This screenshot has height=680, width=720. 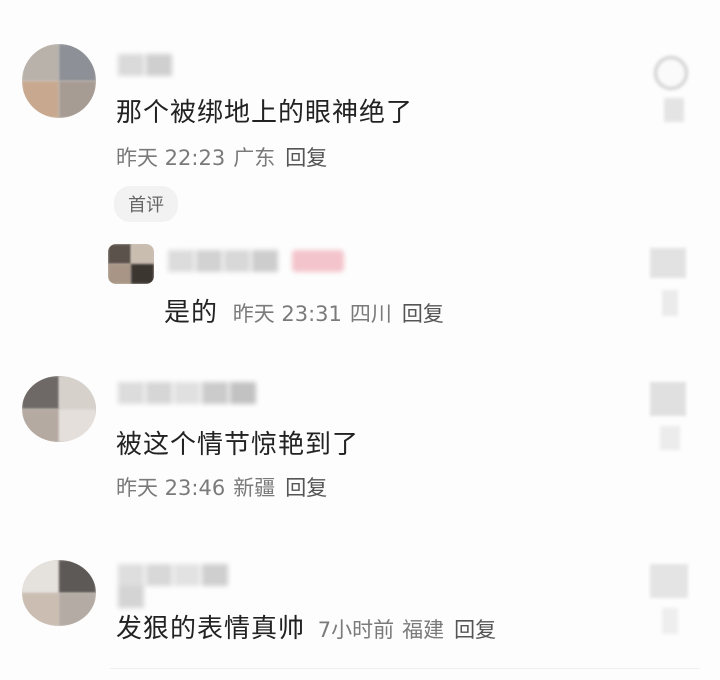 I want to click on reply-time: 昨天 23:31, so click(x=287, y=314).